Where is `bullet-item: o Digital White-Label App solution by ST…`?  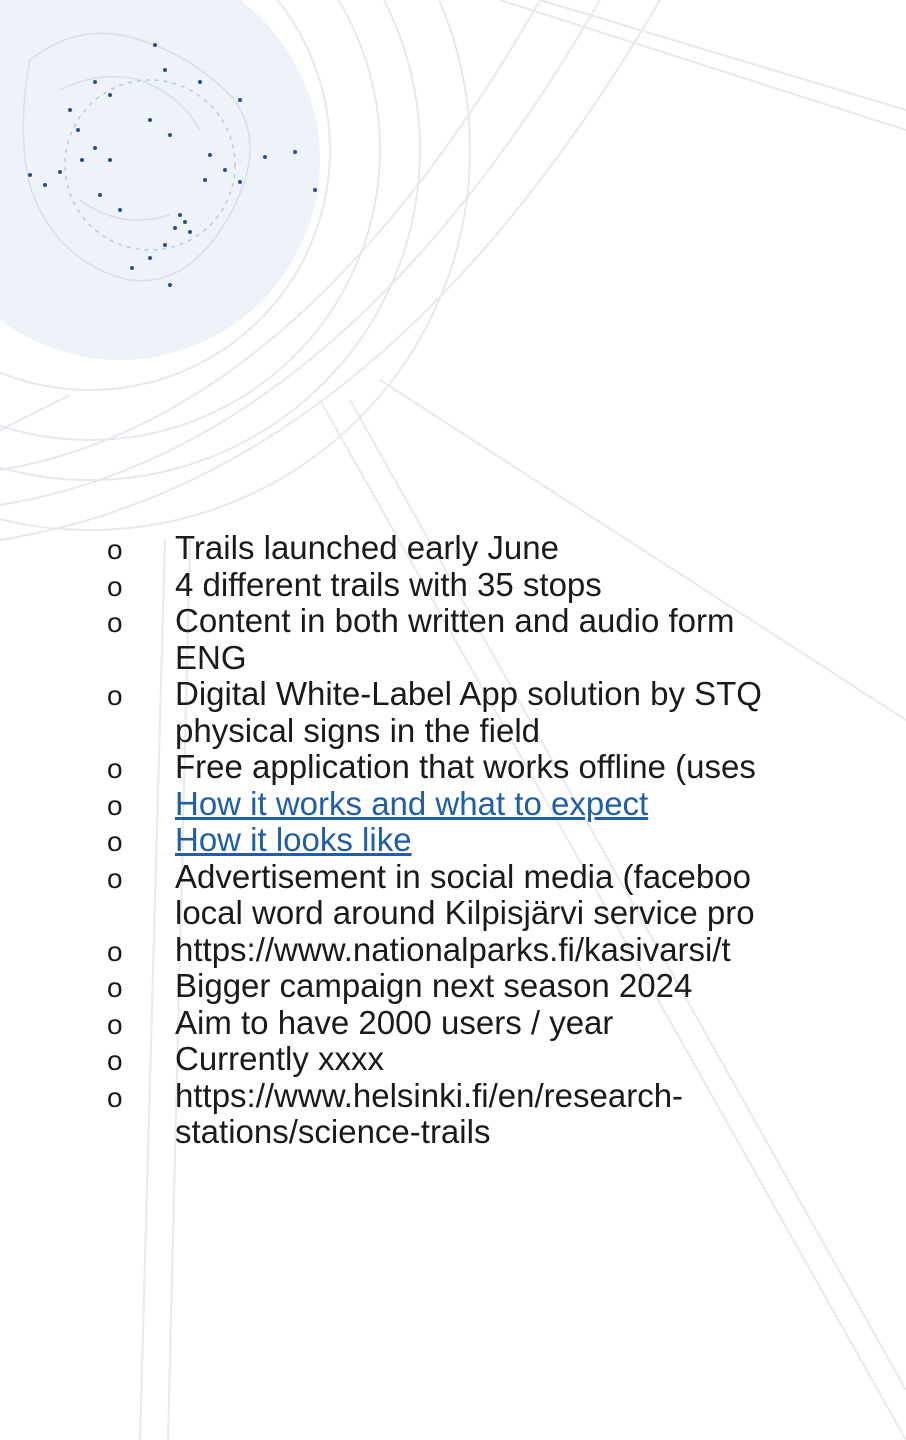 bullet-item: o Digital White-Label App solution by ST… is located at coordinates (453, 712).